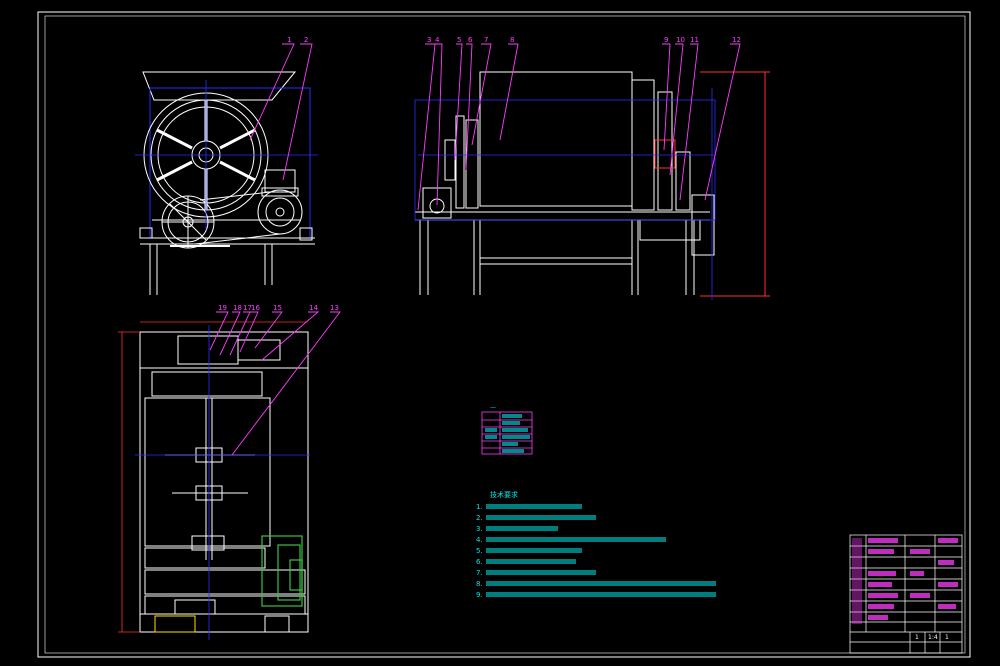  I want to click on notes-title: 技术要求, so click(504, 494).